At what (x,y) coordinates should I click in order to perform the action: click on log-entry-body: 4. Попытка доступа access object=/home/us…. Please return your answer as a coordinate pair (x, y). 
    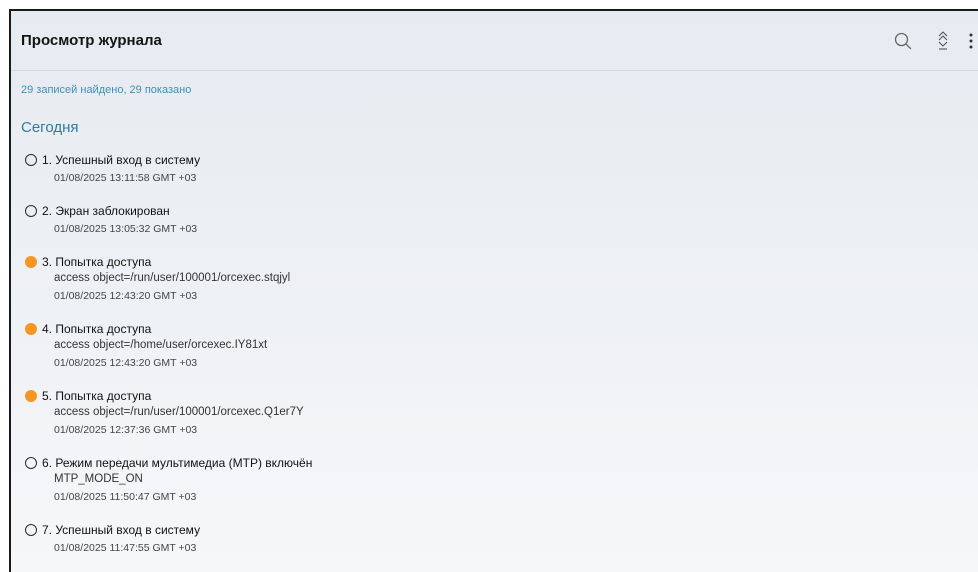
    Looking at the image, I should click on (154, 346).